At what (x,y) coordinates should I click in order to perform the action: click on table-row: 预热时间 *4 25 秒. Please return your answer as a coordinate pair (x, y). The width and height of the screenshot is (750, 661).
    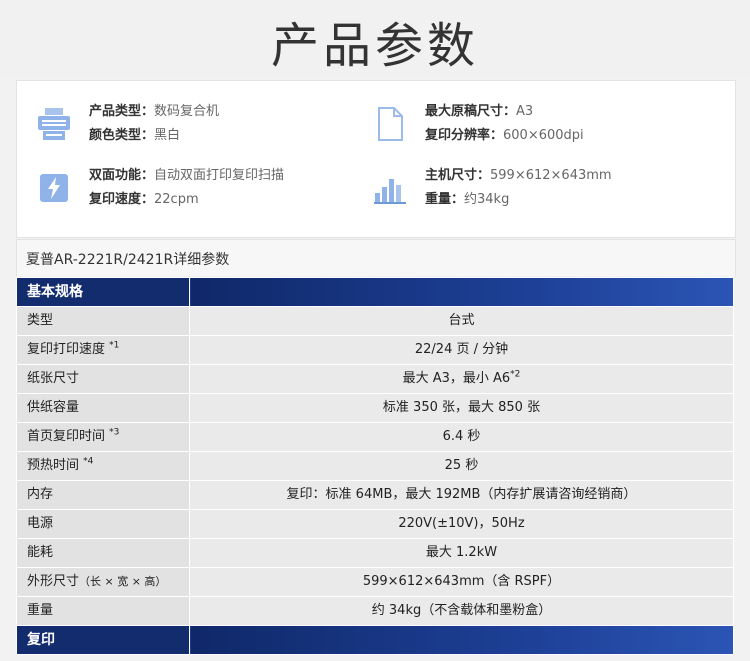
    Looking at the image, I should click on (375, 466).